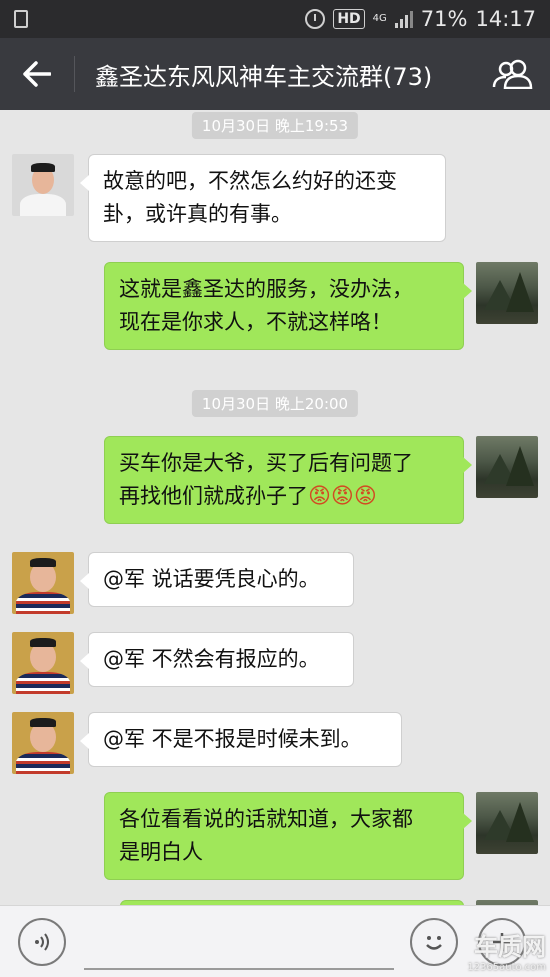 The width and height of the screenshot is (550, 977). I want to click on status-bar: HD 4G 71% 14:17, so click(275, 19).